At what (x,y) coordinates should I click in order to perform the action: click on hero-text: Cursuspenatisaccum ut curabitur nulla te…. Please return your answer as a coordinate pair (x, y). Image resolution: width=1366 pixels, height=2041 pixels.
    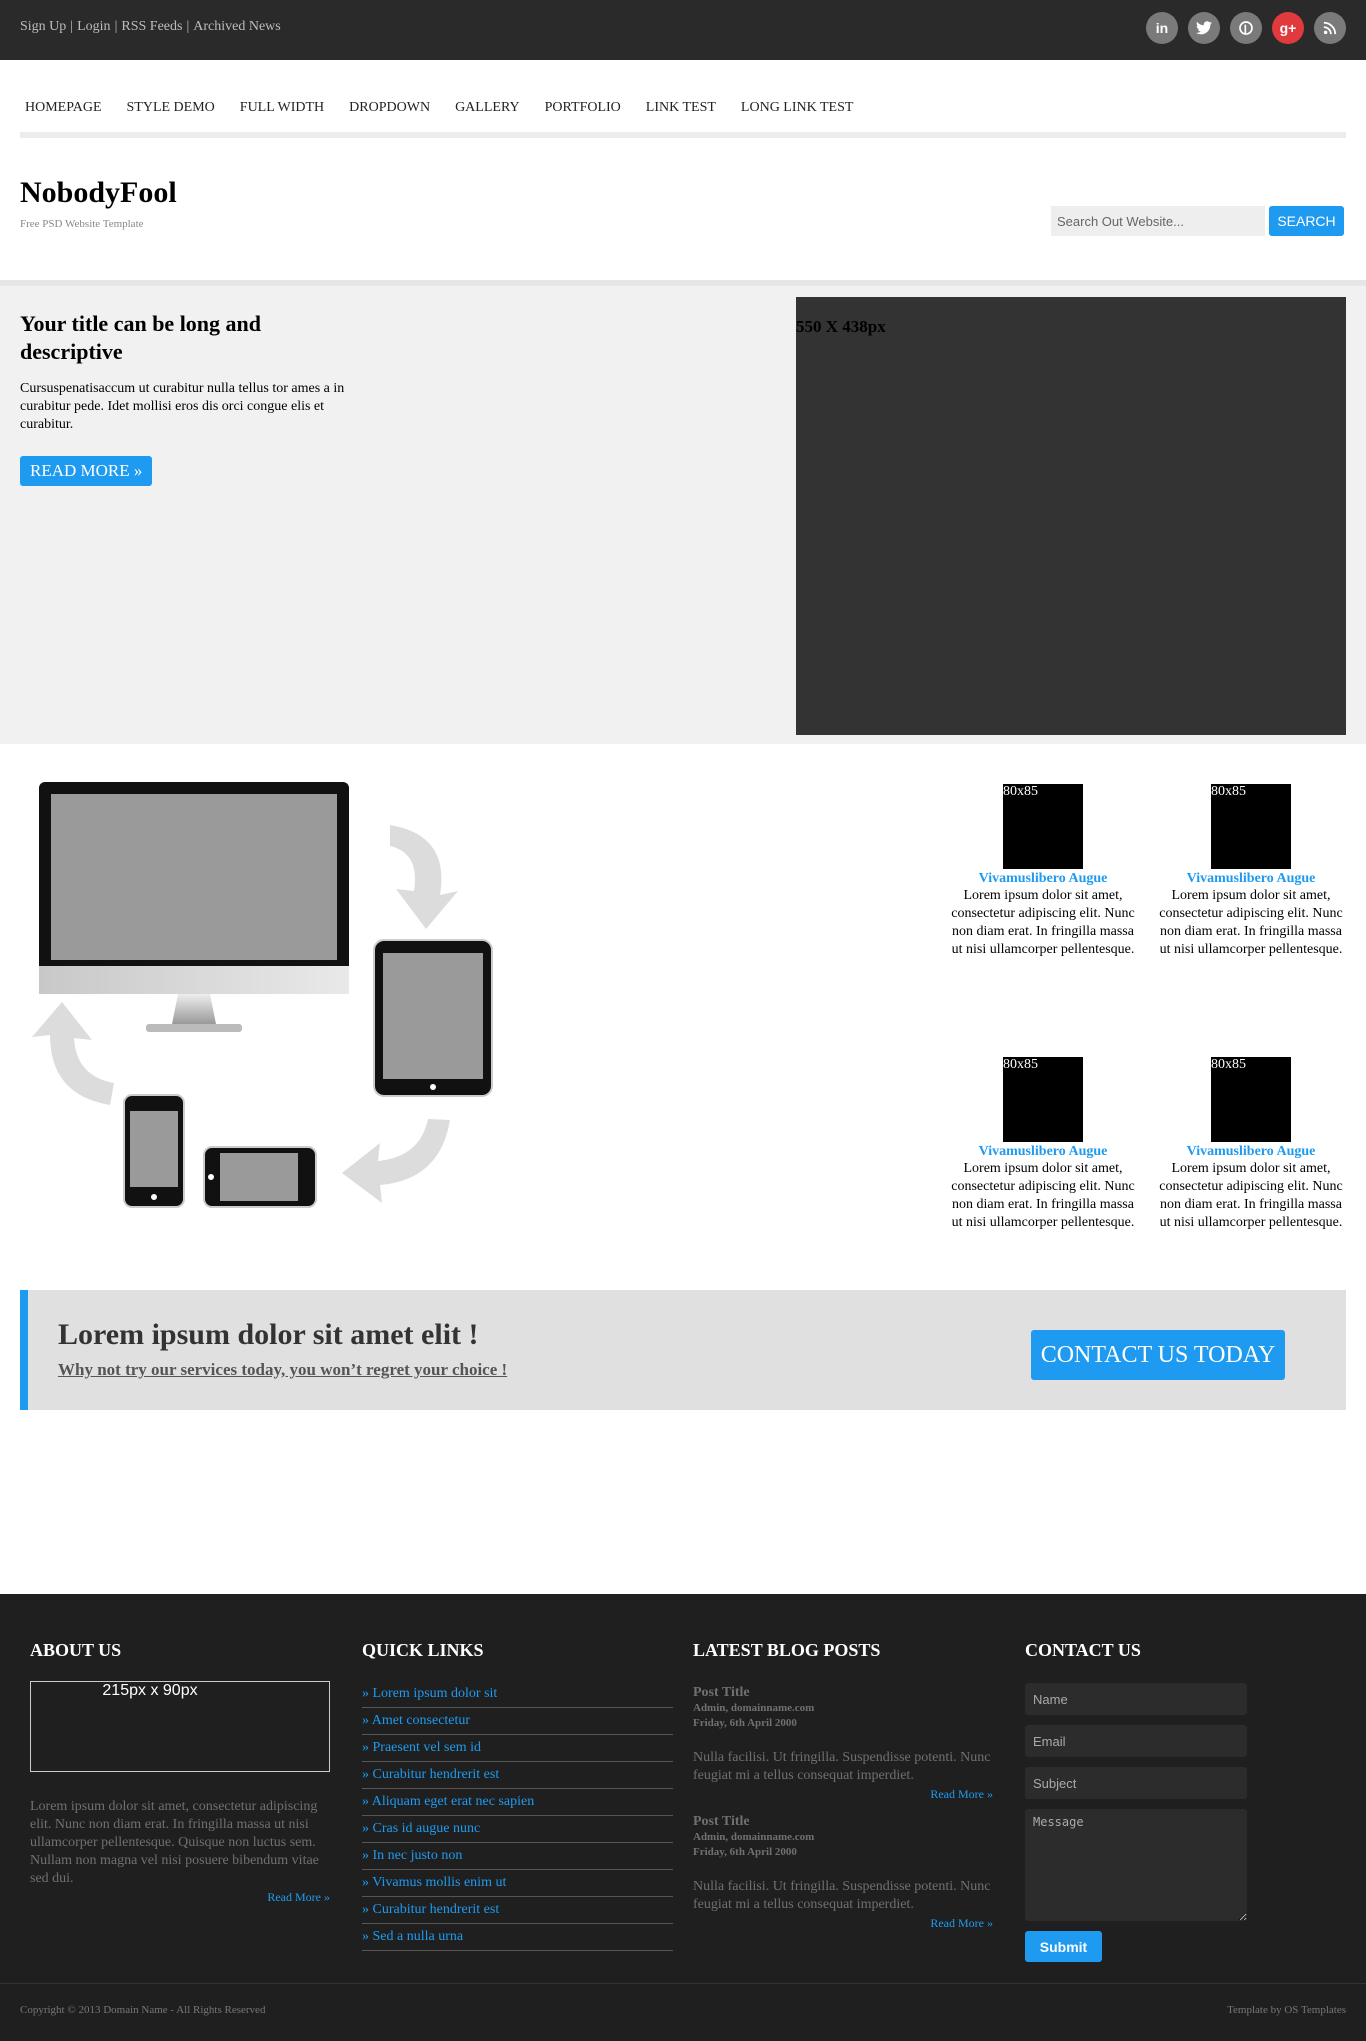
    Looking at the image, I should click on (182, 406).